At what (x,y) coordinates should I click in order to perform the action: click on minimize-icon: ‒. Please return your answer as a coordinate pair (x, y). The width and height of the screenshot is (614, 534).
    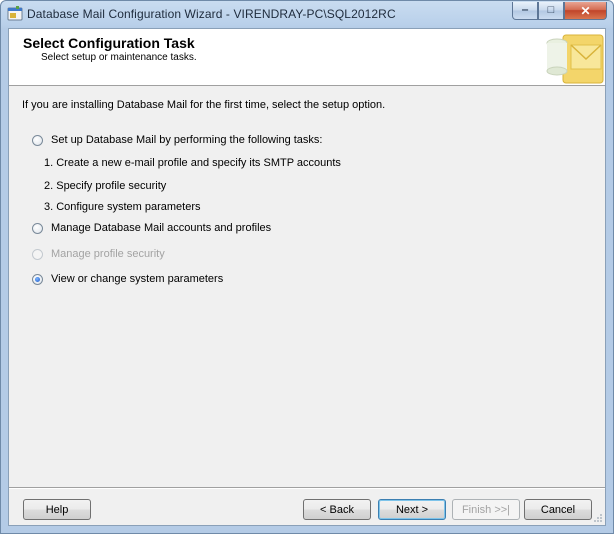
    Looking at the image, I should click on (525, 10).